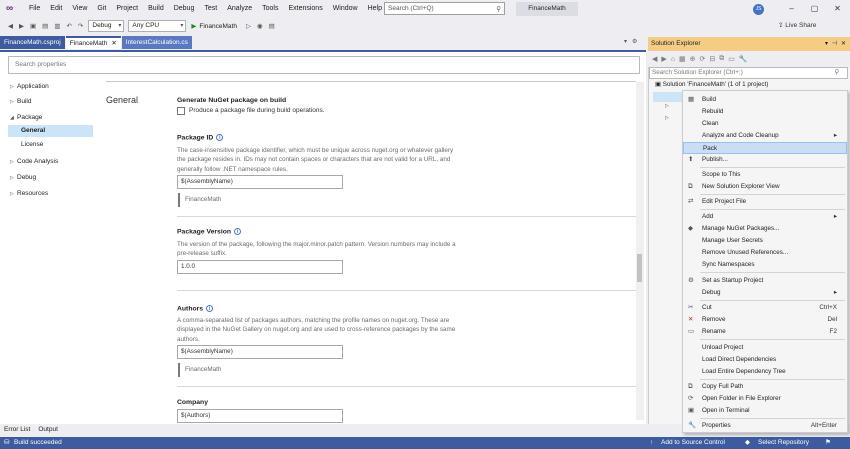  Describe the element at coordinates (260, 352) in the screenshot. I see `authors-input: $(AssemblyName)` at that location.